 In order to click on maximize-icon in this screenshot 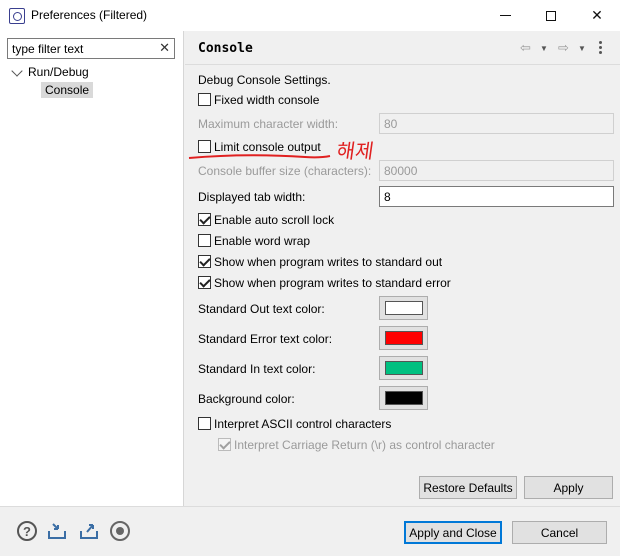, I will do `click(551, 15)`.